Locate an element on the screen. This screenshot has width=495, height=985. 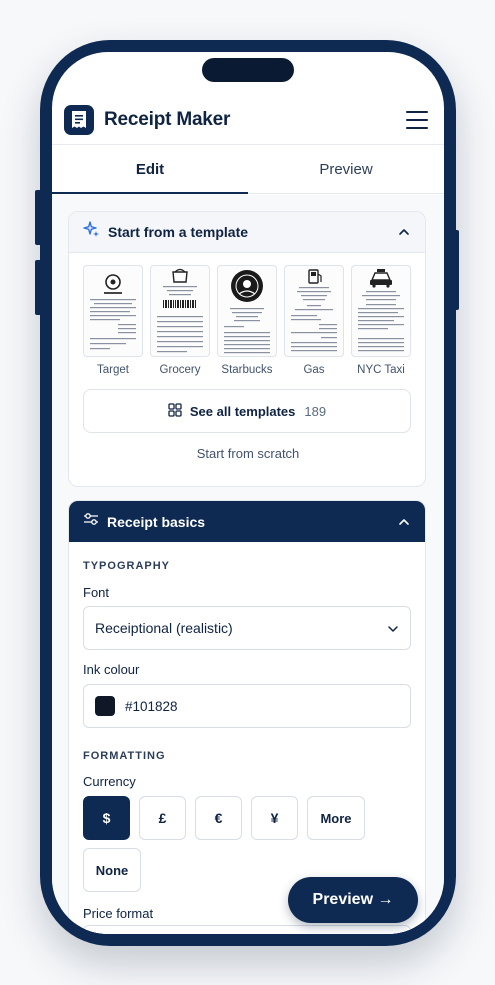
template-label: Gas is located at coordinates (314, 370).